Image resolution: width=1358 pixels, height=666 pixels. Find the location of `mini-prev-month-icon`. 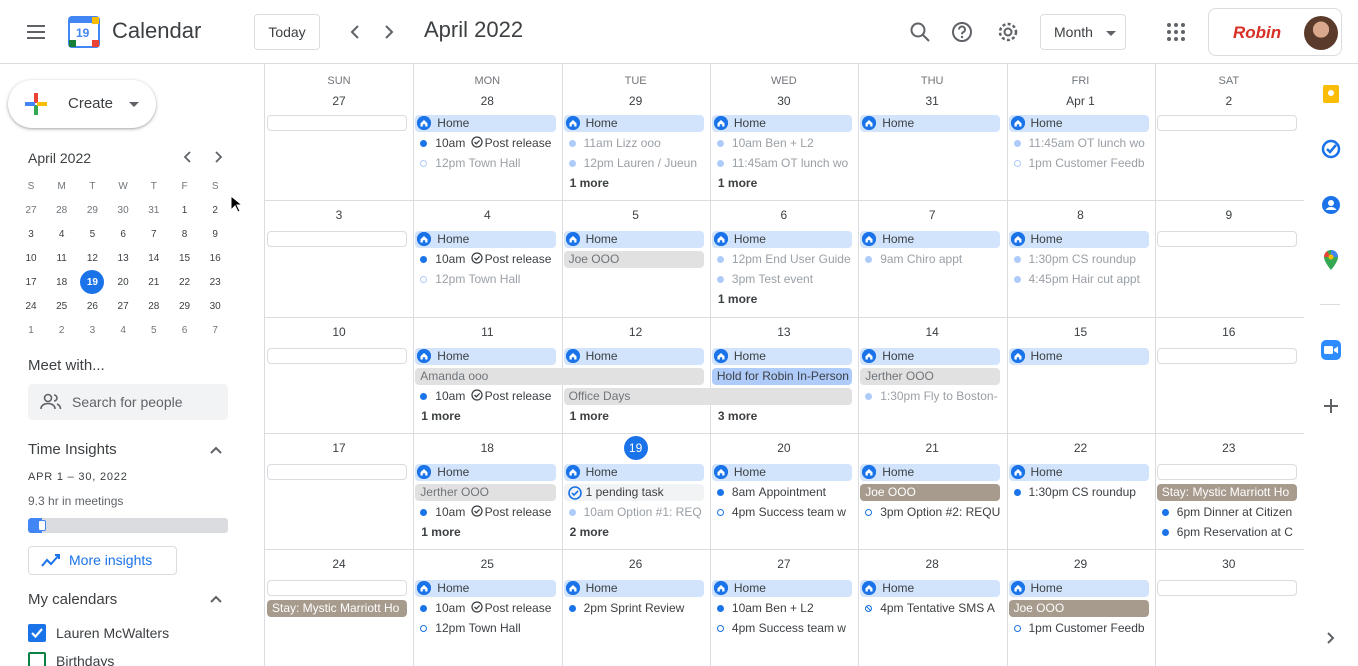

mini-prev-month-icon is located at coordinates (188, 157).